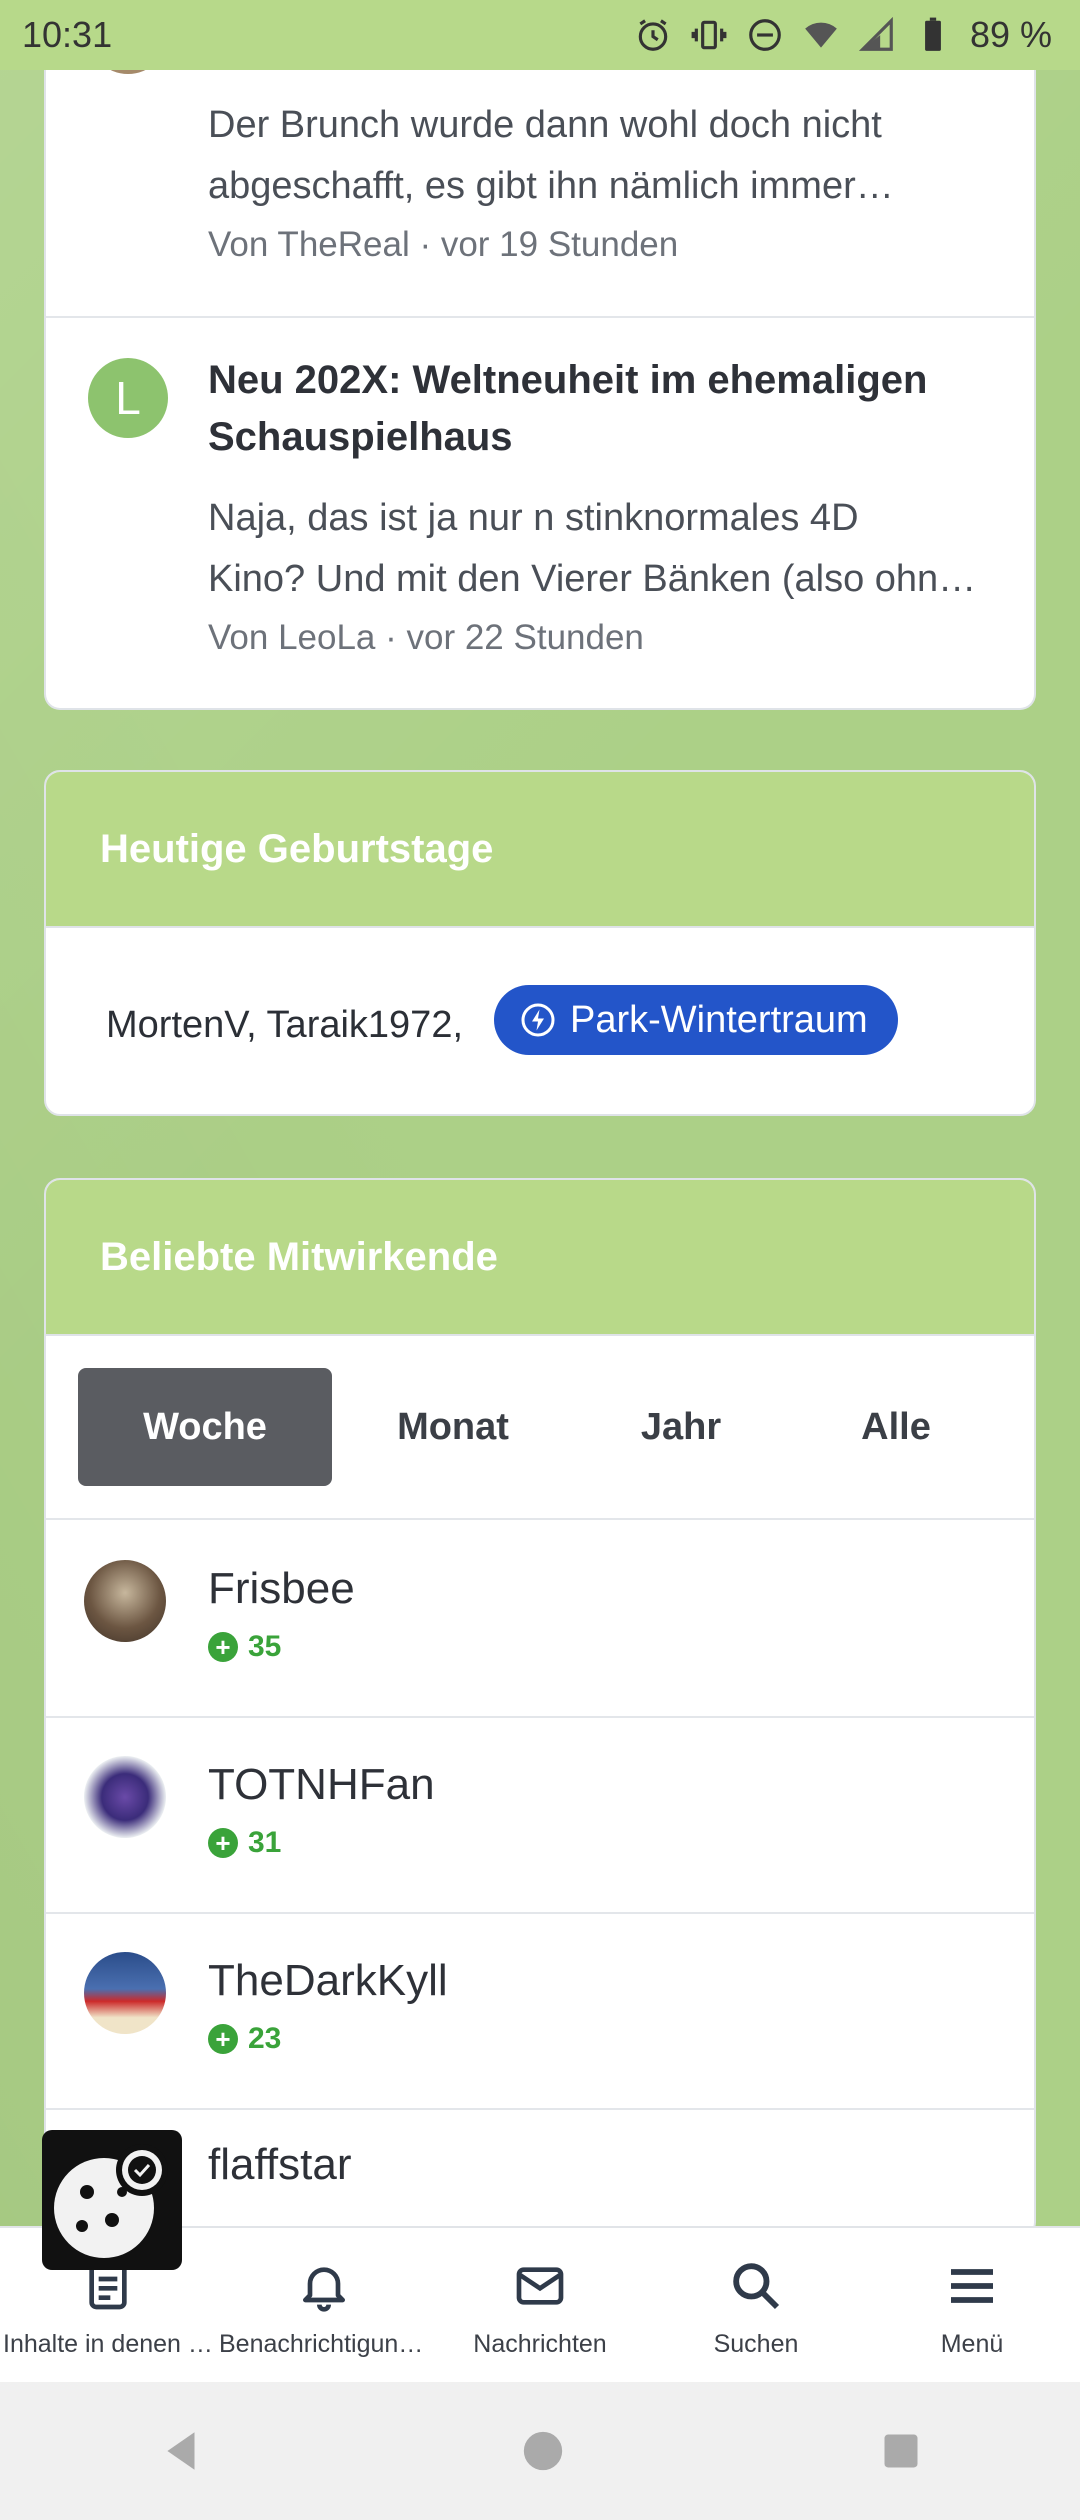 The height and width of the screenshot is (2520, 1080). I want to click on nav-menu: Menü, so click(972, 2305).